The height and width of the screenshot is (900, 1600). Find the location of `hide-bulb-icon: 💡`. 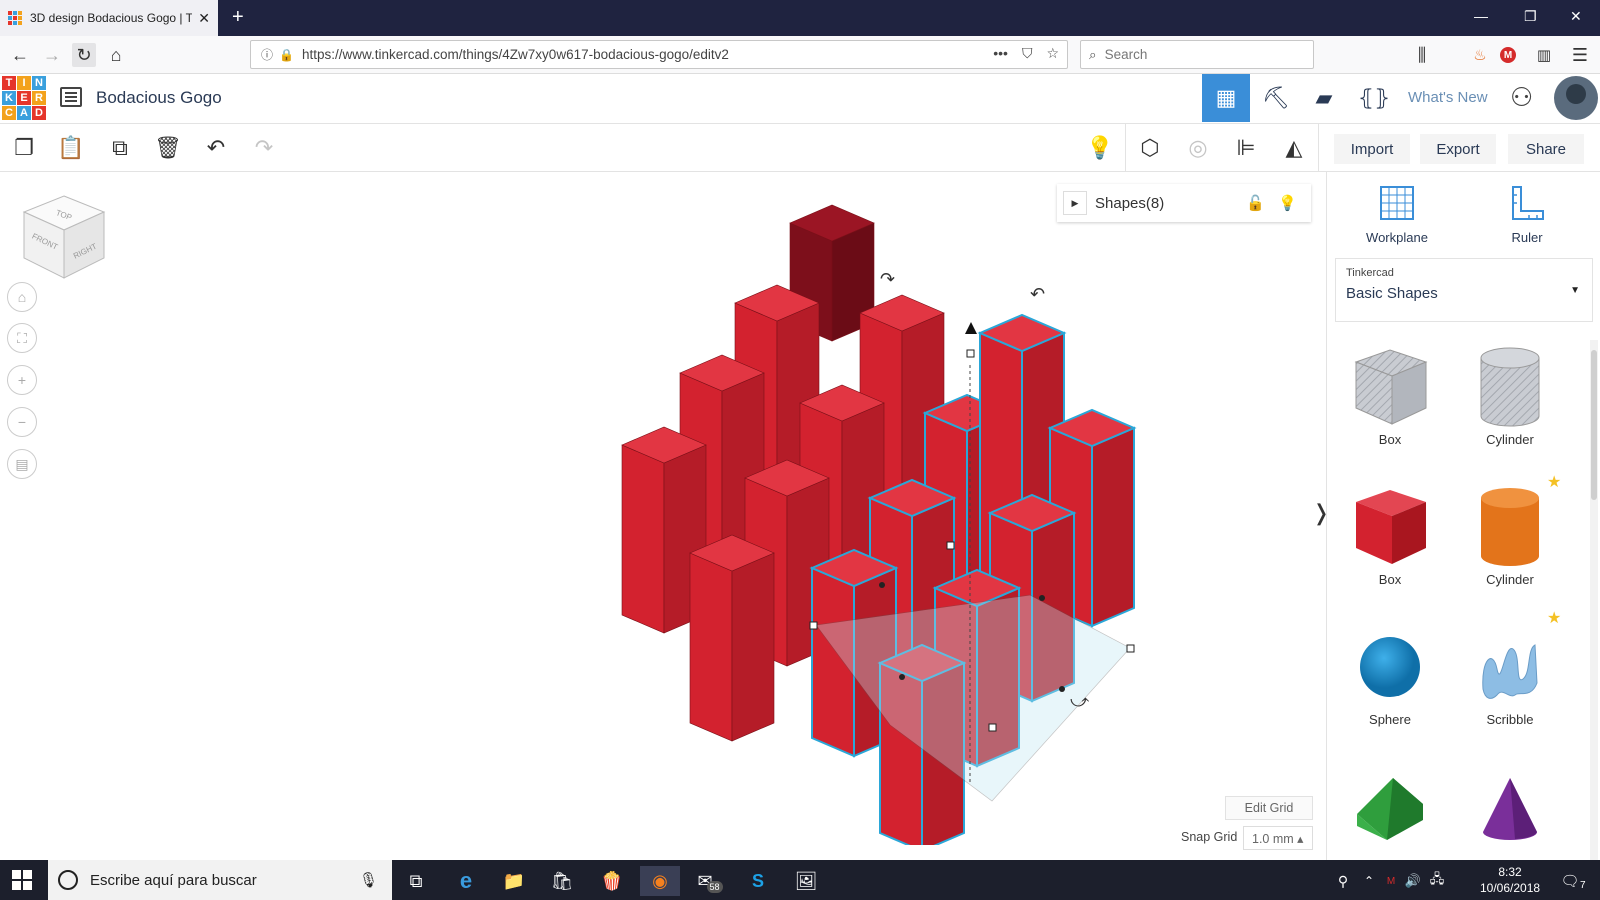

hide-bulb-icon: 💡 is located at coordinates (1287, 203).